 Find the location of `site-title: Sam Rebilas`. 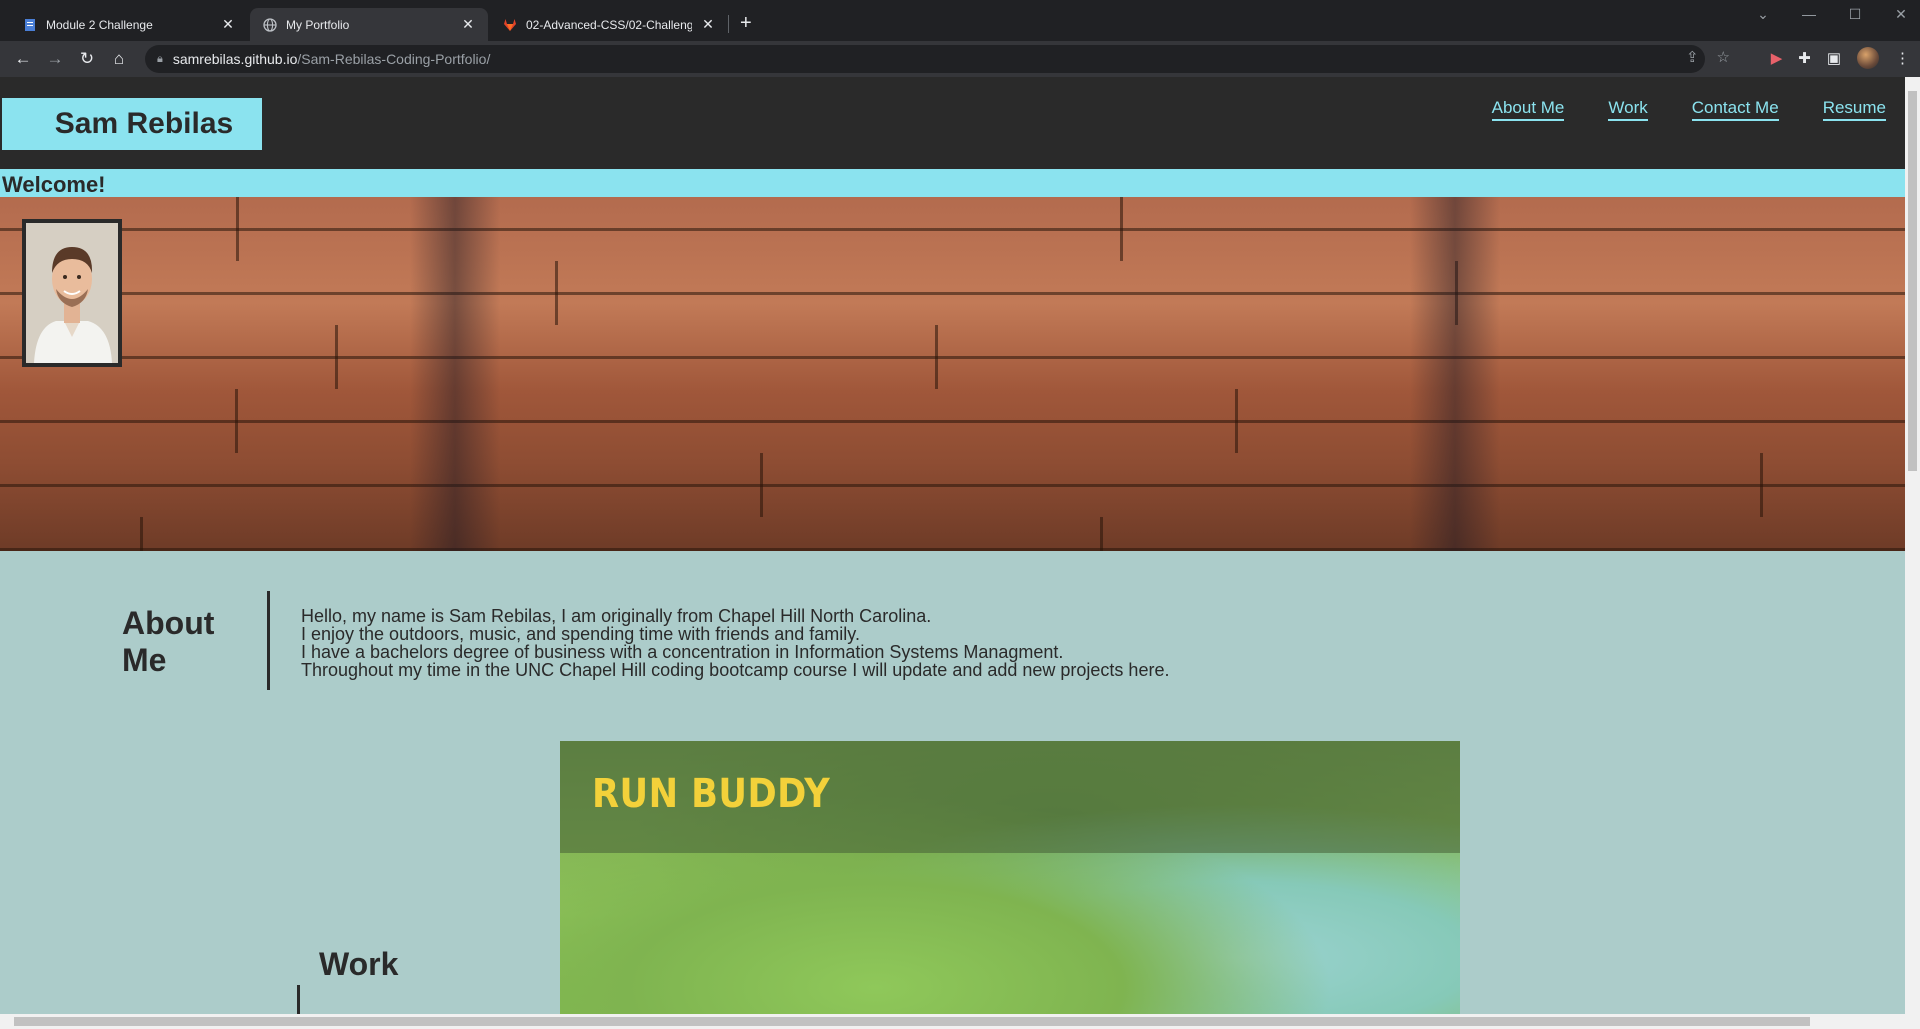

site-title: Sam Rebilas is located at coordinates (144, 123).